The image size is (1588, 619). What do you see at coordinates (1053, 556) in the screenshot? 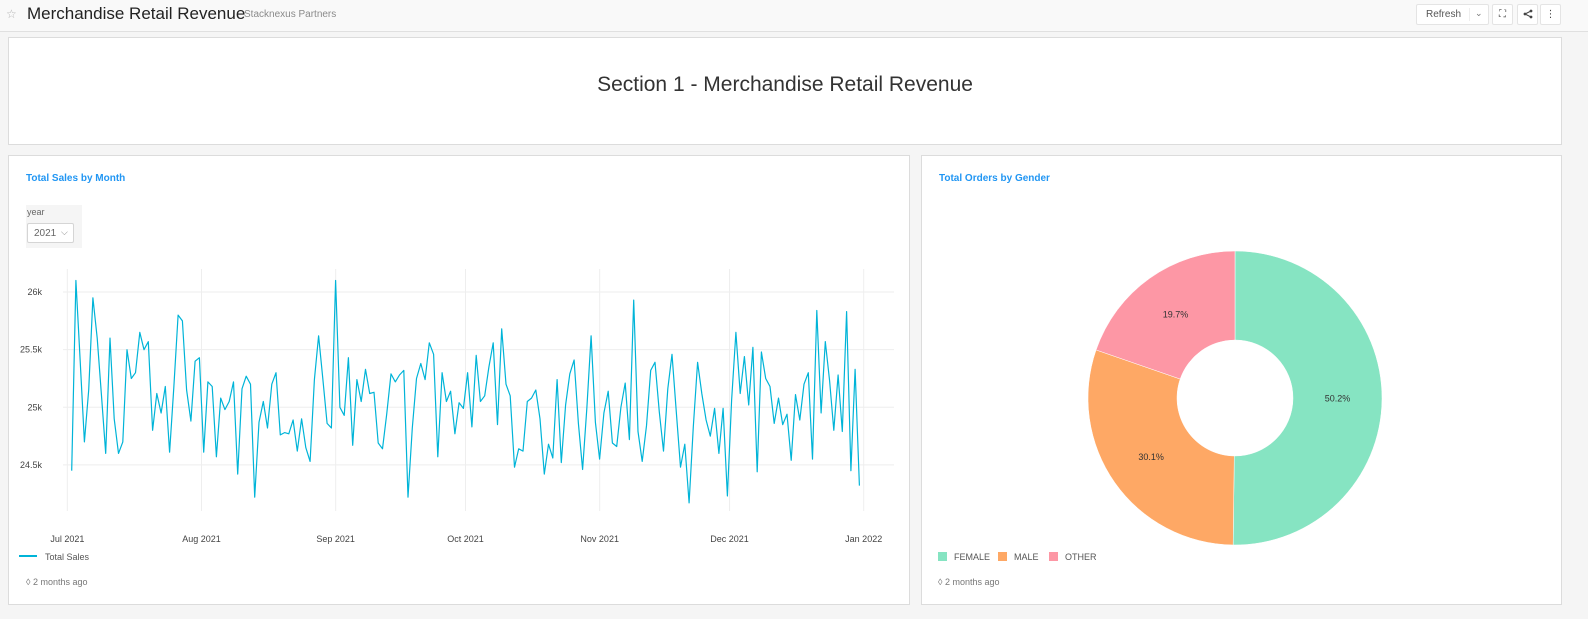
I see `legend-swatch-other` at bounding box center [1053, 556].